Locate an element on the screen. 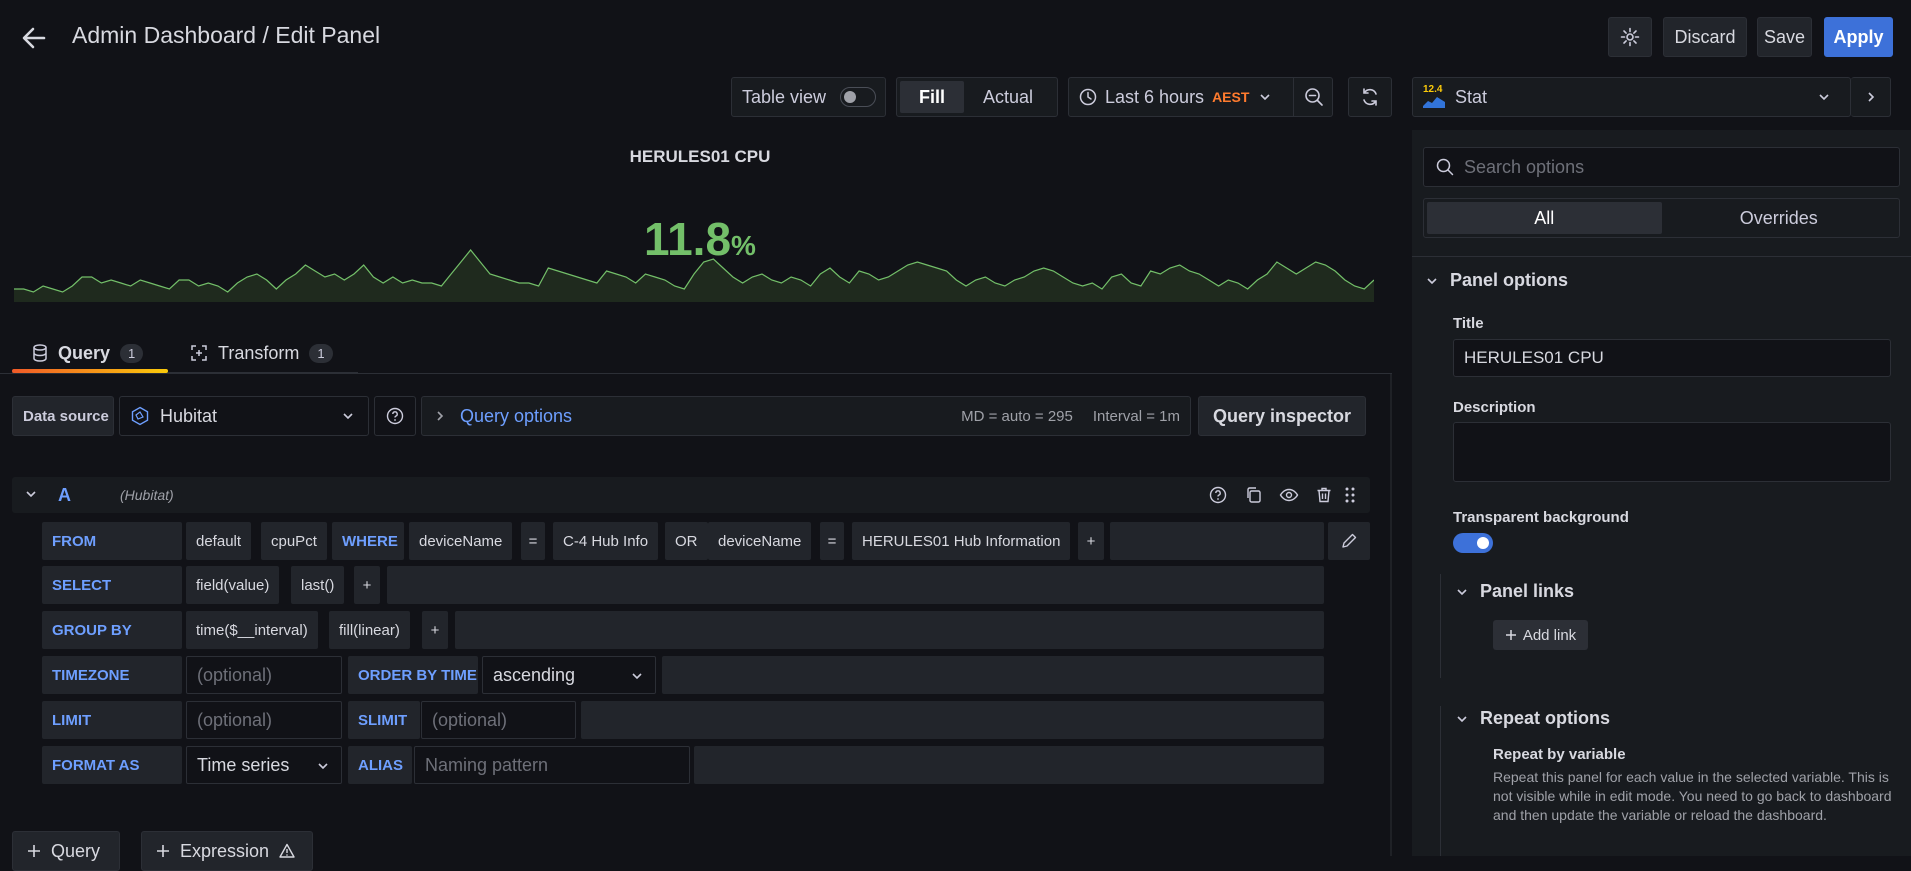 The image size is (1911, 871). repeat-options-section: Repeat options is located at coordinates (1533, 718).